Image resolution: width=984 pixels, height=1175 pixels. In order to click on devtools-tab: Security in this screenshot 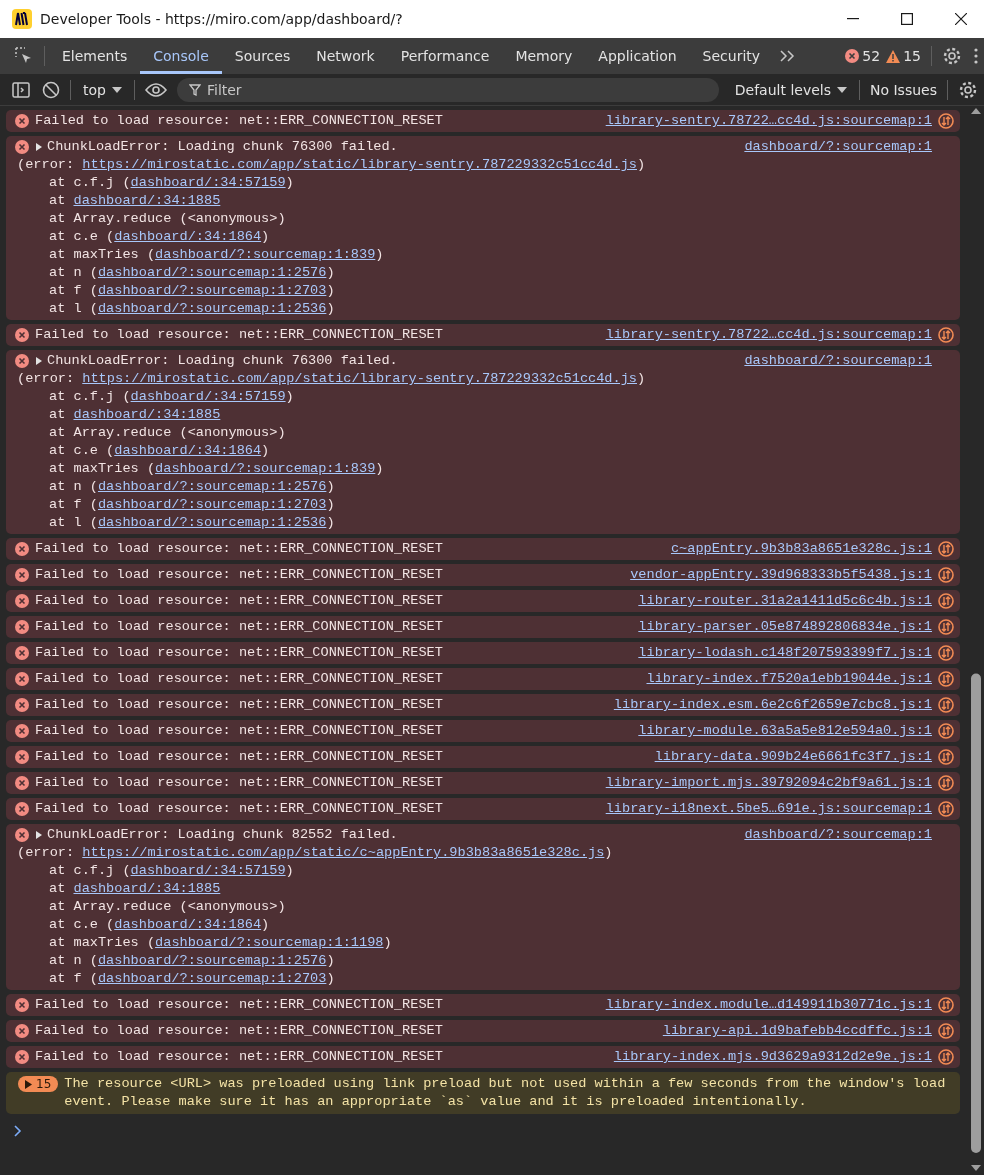, I will do `click(731, 56)`.